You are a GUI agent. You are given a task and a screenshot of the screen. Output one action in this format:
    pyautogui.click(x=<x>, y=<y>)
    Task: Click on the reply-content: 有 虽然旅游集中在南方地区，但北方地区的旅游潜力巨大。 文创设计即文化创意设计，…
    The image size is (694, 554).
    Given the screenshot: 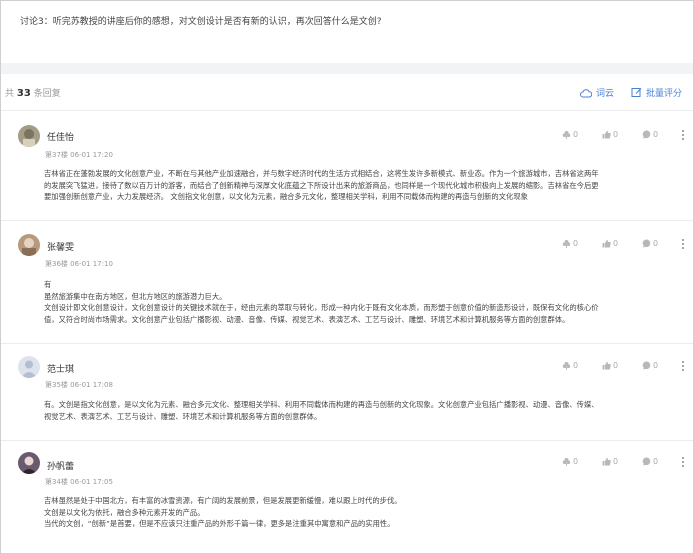 What is the action you would take?
    pyautogui.click(x=365, y=302)
    